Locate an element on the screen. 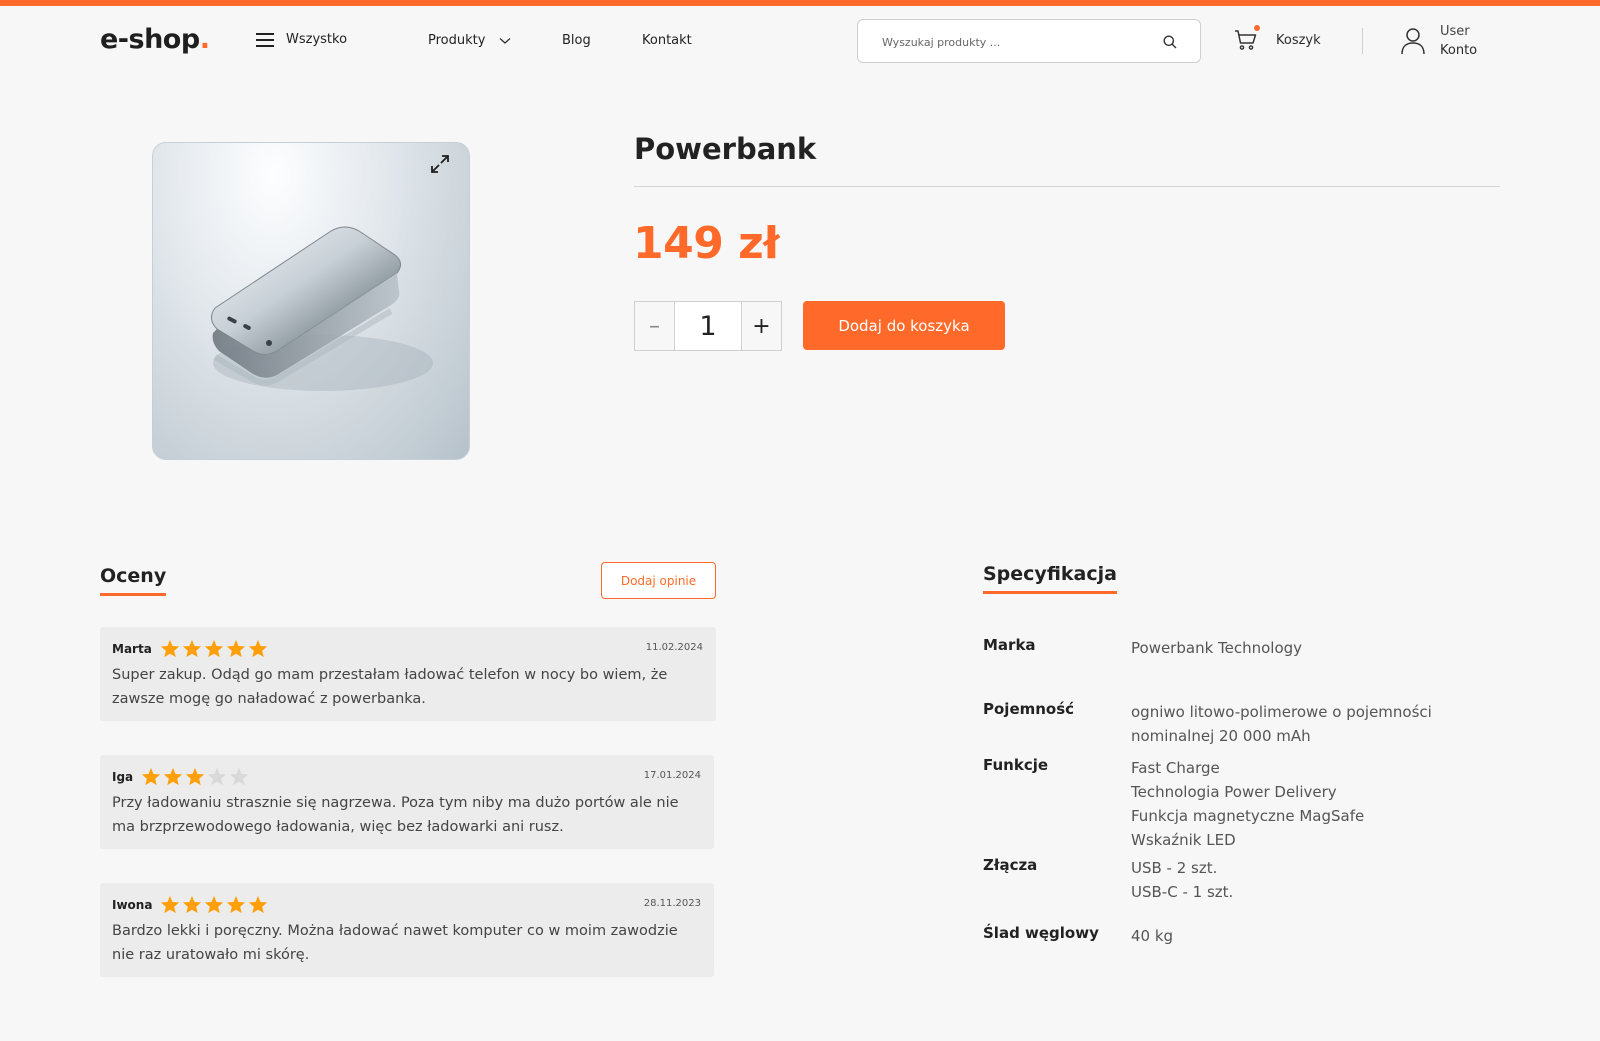  review-header: Iwona is located at coordinates (190, 904).